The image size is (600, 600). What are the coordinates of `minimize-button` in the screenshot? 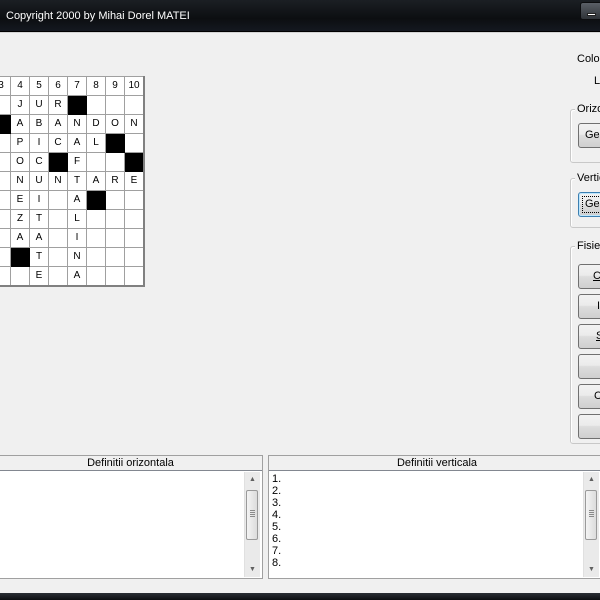 It's located at (590, 11).